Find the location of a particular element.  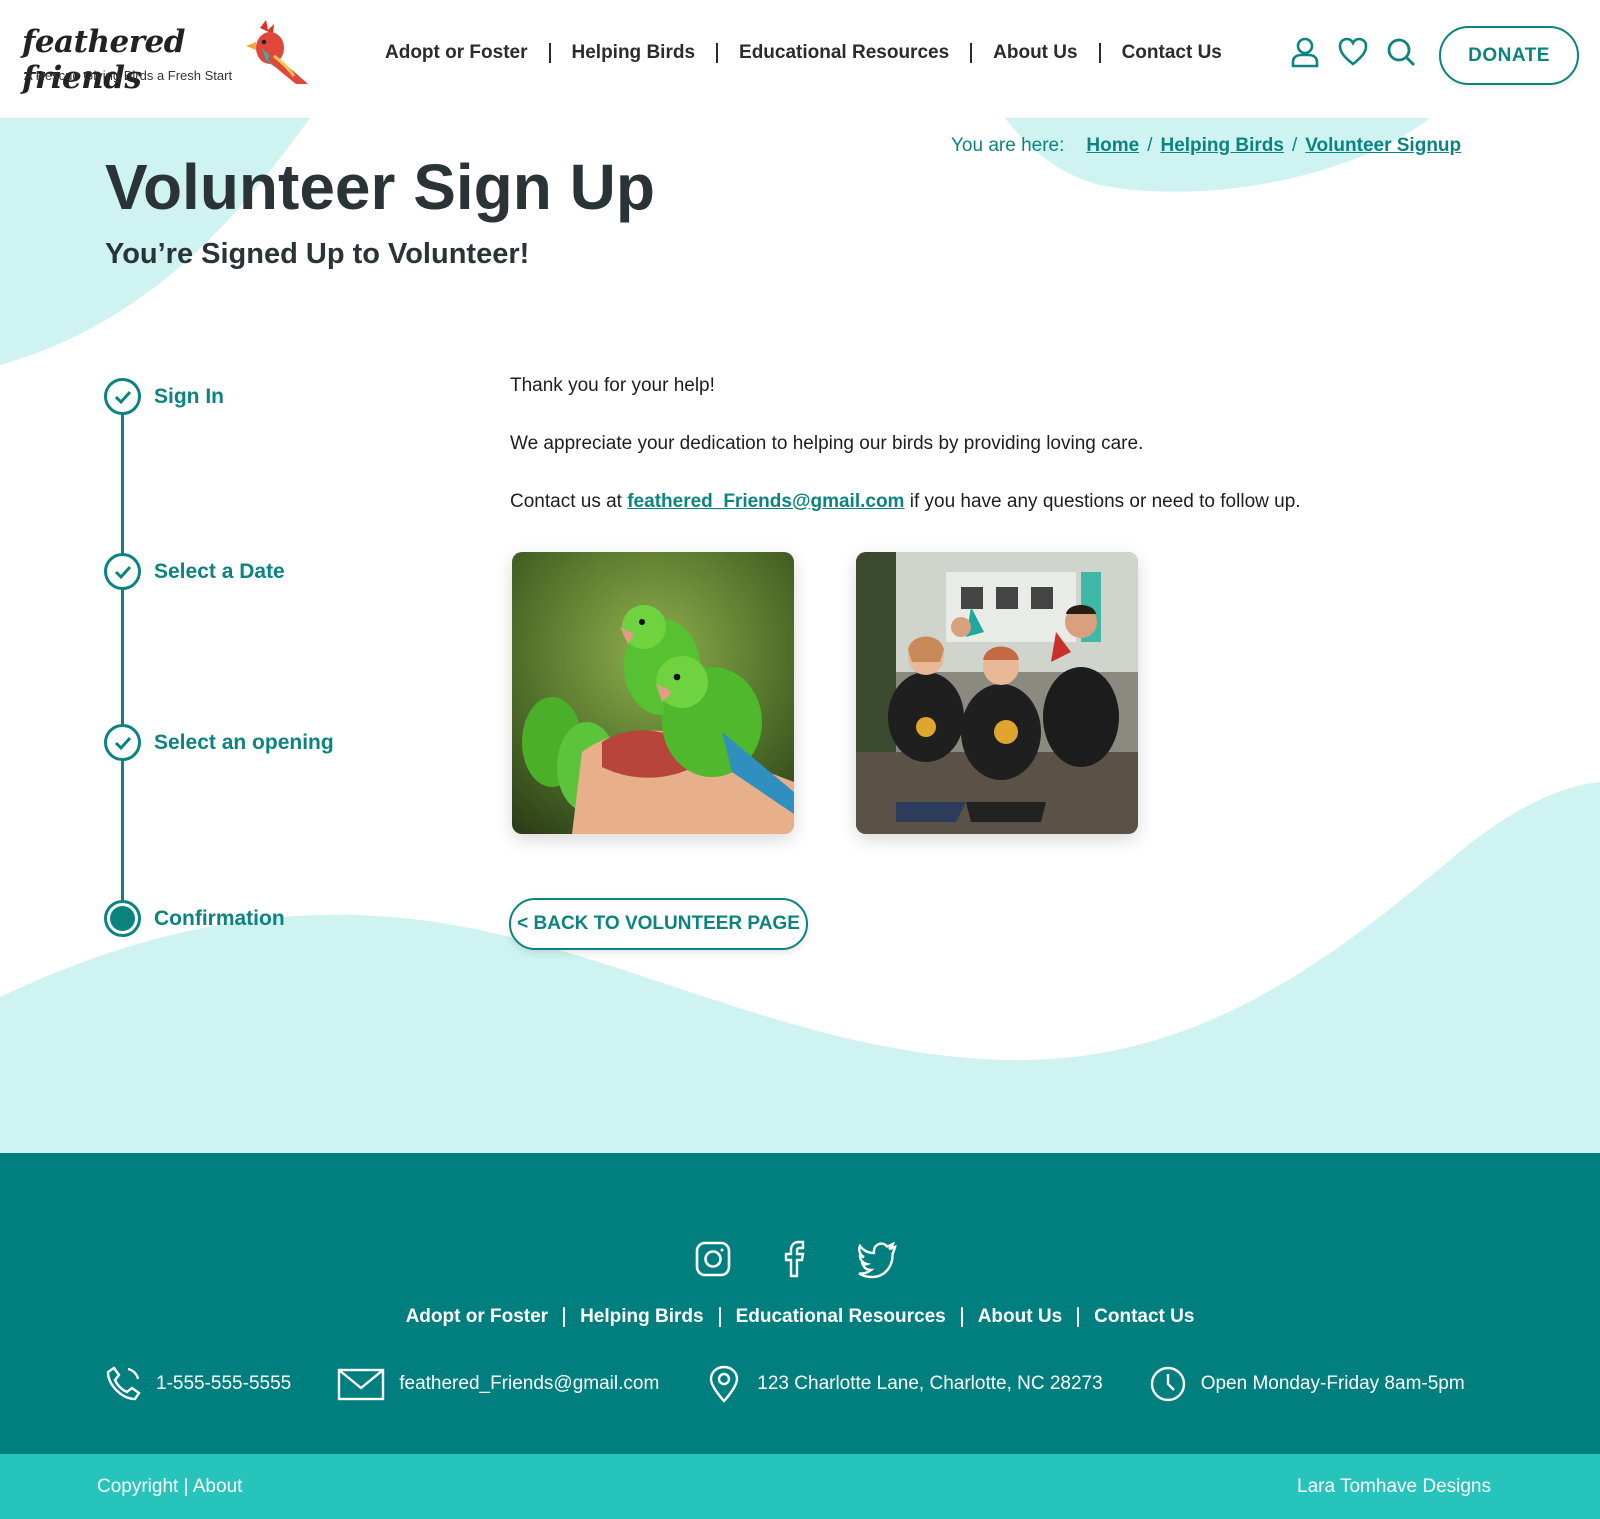

step-label: Confirmation is located at coordinates (219, 918).